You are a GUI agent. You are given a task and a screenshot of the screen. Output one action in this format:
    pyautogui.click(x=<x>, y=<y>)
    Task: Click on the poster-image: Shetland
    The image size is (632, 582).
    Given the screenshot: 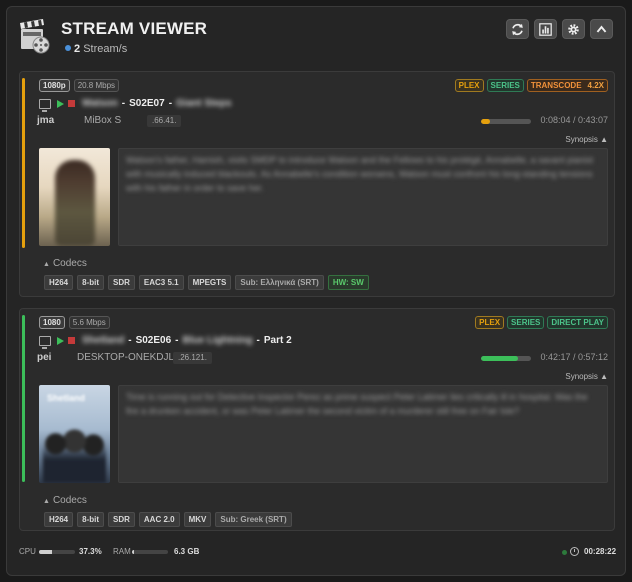 What is the action you would take?
    pyautogui.click(x=74, y=434)
    